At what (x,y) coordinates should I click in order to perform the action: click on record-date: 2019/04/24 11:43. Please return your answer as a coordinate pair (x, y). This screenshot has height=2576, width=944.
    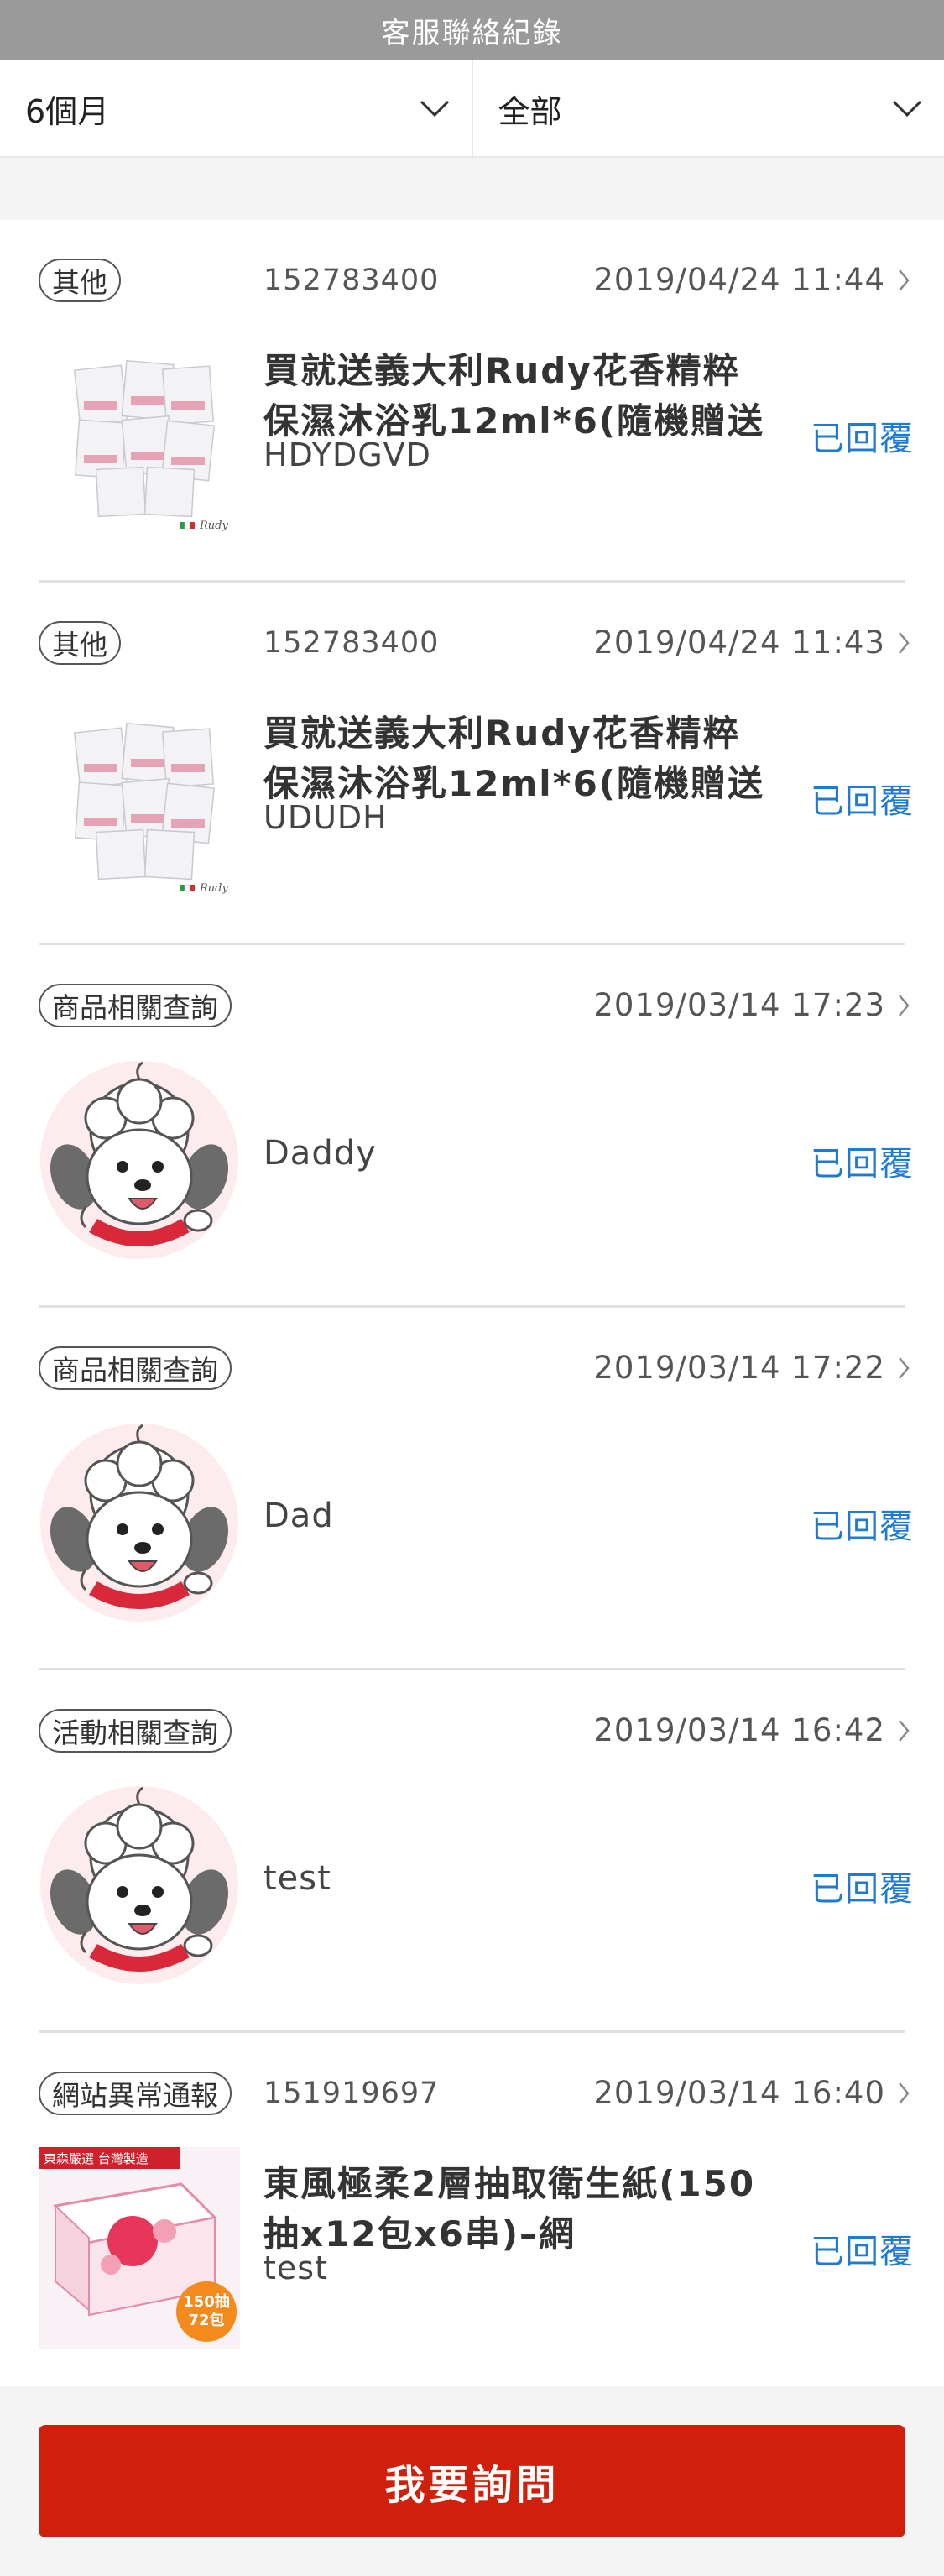
    Looking at the image, I should click on (751, 642).